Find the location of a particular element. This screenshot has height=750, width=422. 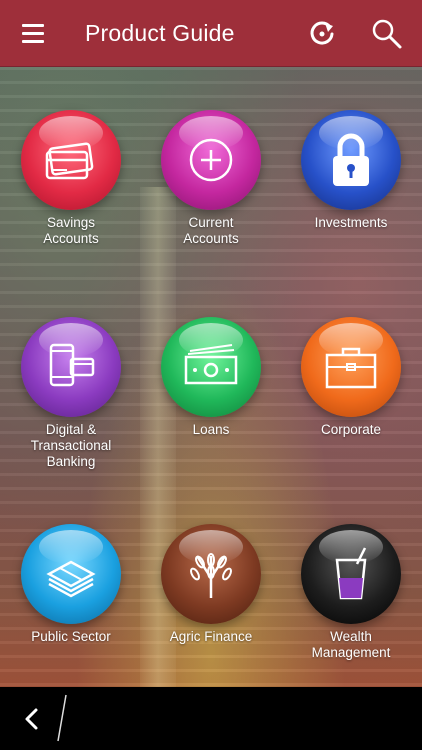

product-label: Current Accounts is located at coordinates (211, 230).